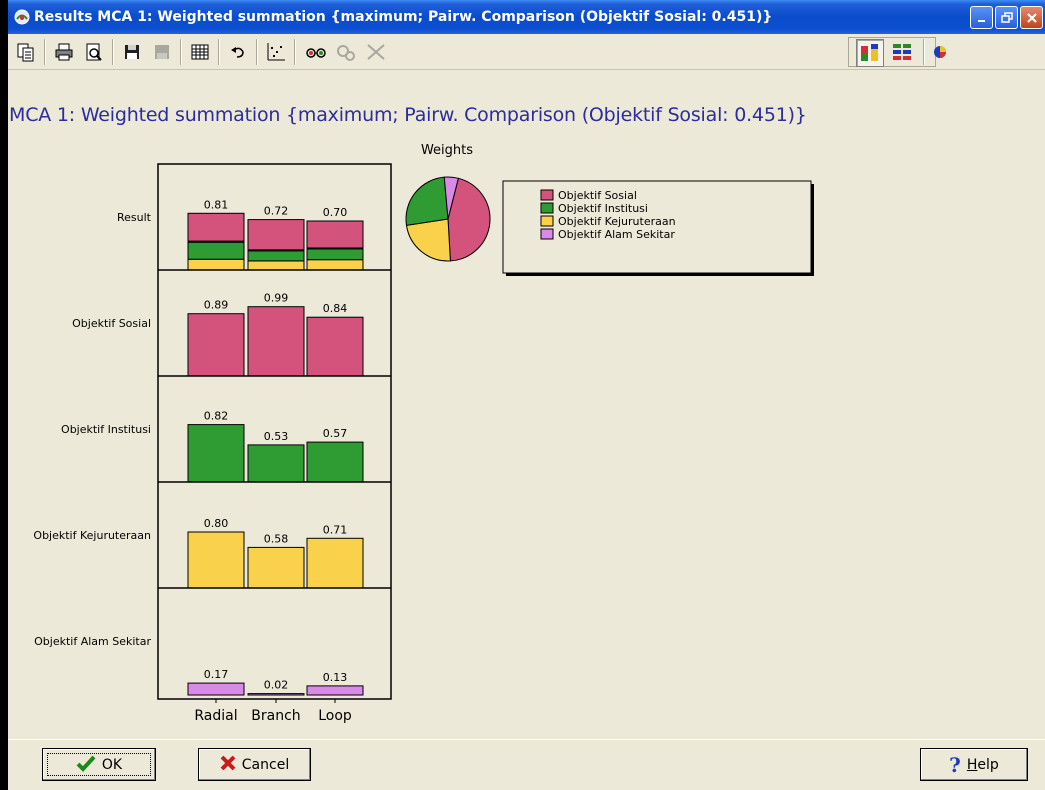 This screenshot has height=790, width=1045. I want to click on help-button-label: Help, so click(983, 765).